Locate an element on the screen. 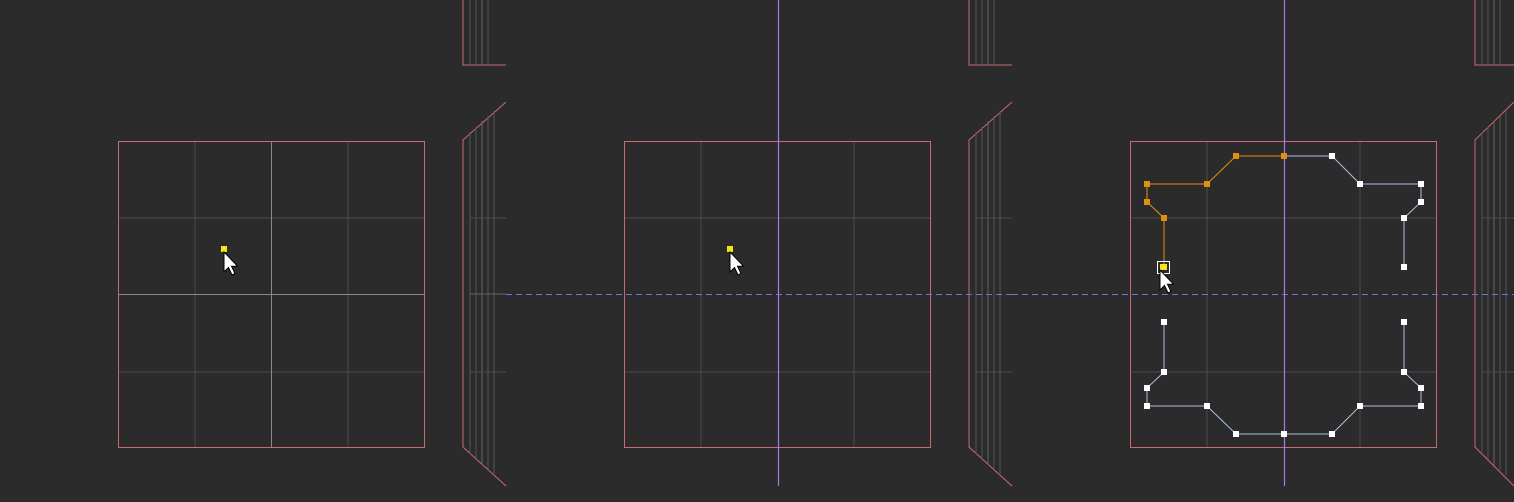 This screenshot has width=1514, height=502. current-point is located at coordinates (1163, 267).